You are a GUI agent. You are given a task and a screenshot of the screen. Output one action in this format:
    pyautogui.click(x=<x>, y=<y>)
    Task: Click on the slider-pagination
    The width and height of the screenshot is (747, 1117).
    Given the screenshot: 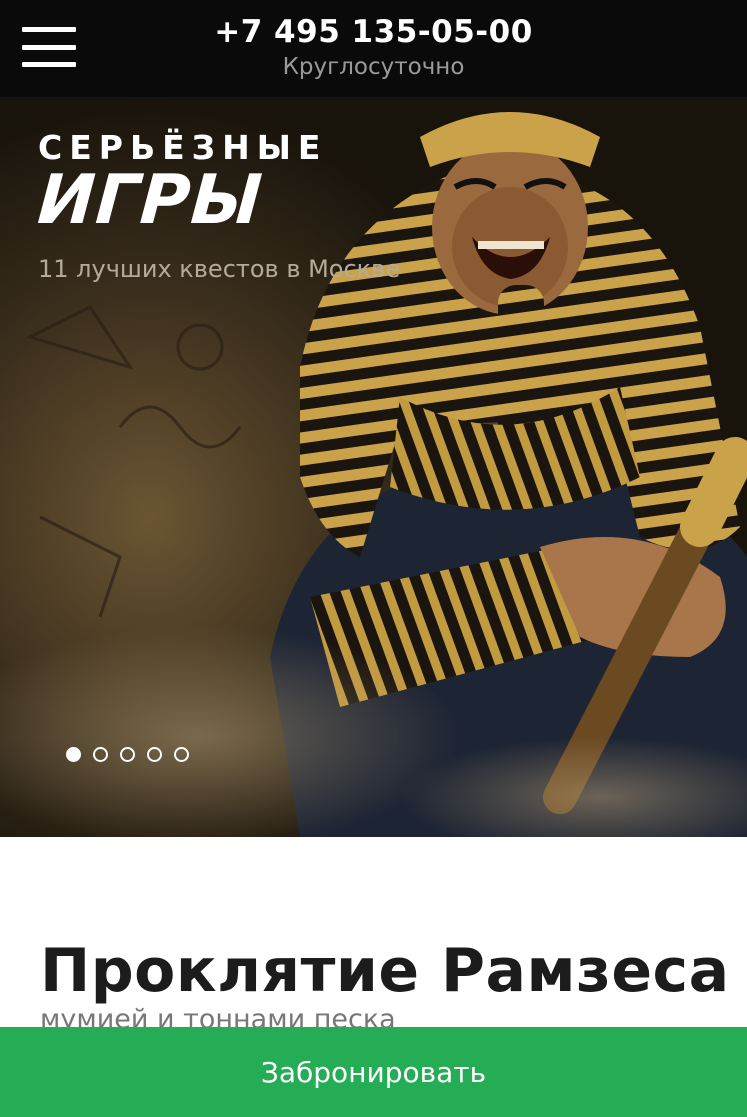 What is the action you would take?
    pyautogui.click(x=127, y=754)
    